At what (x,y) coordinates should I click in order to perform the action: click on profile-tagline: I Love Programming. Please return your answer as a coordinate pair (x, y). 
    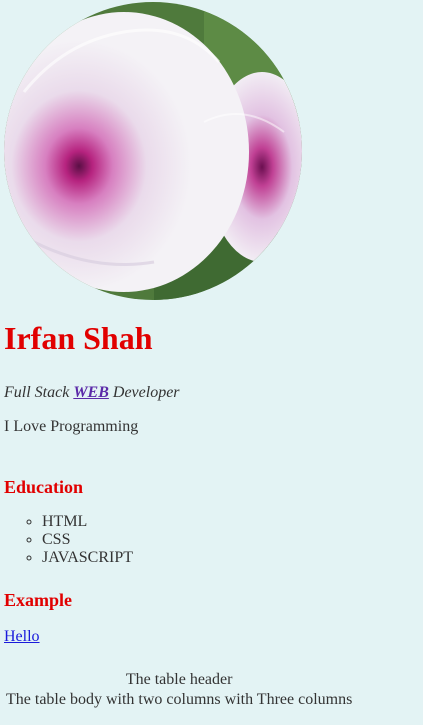
    Looking at the image, I should click on (71, 426).